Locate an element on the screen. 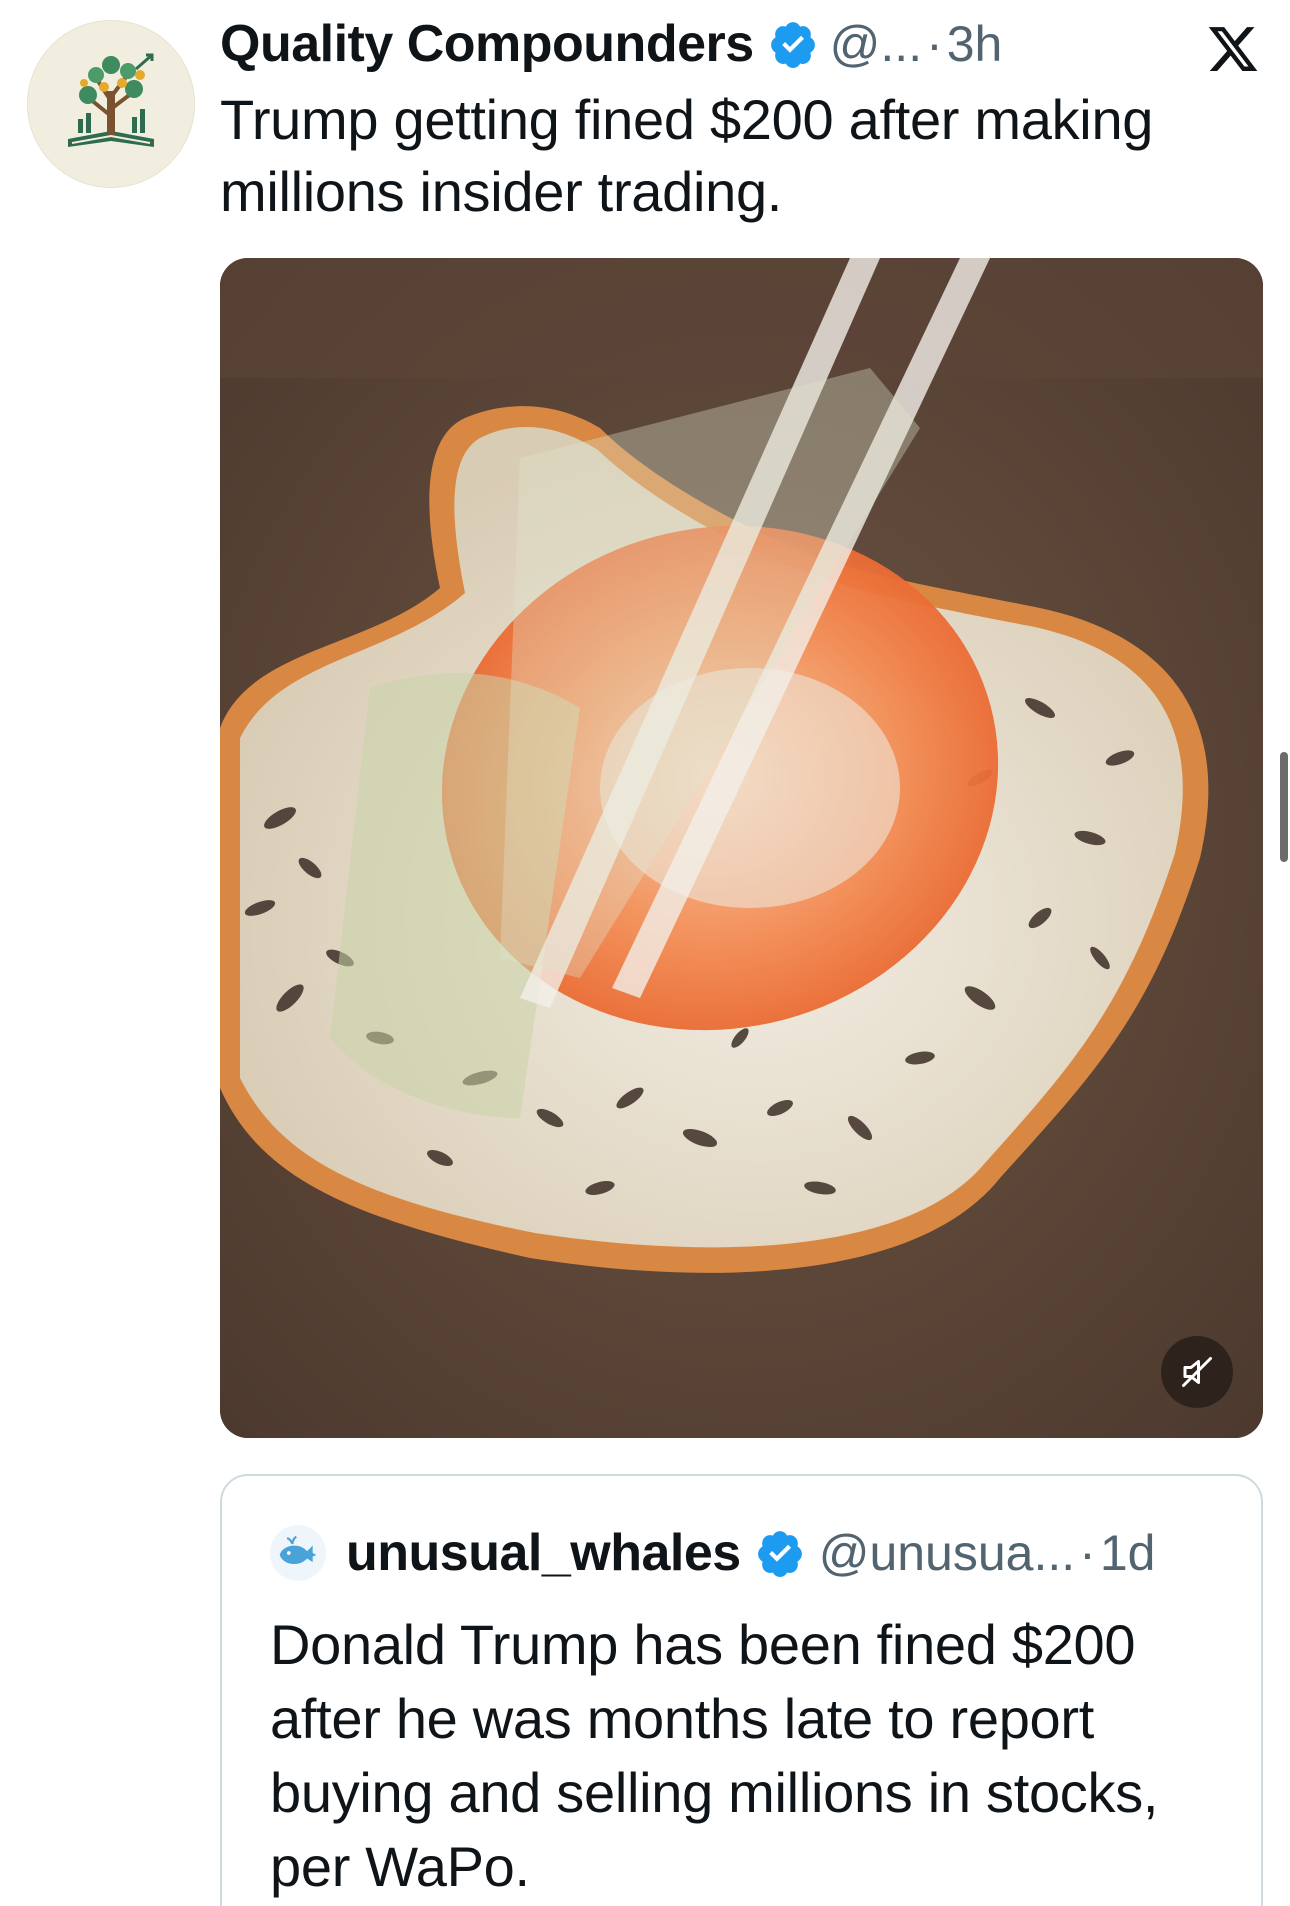 The height and width of the screenshot is (1906, 1290). avatar is located at coordinates (111, 104).